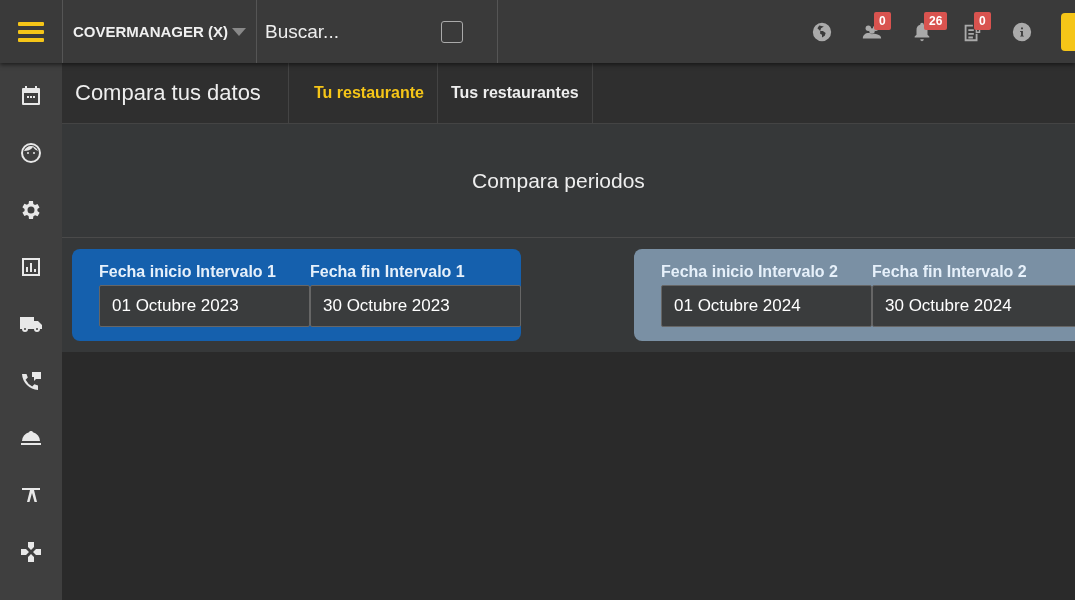 The width and height of the screenshot is (1075, 600). Describe the element at coordinates (31, 552) in the screenshot. I see `gamepad-icon` at that location.